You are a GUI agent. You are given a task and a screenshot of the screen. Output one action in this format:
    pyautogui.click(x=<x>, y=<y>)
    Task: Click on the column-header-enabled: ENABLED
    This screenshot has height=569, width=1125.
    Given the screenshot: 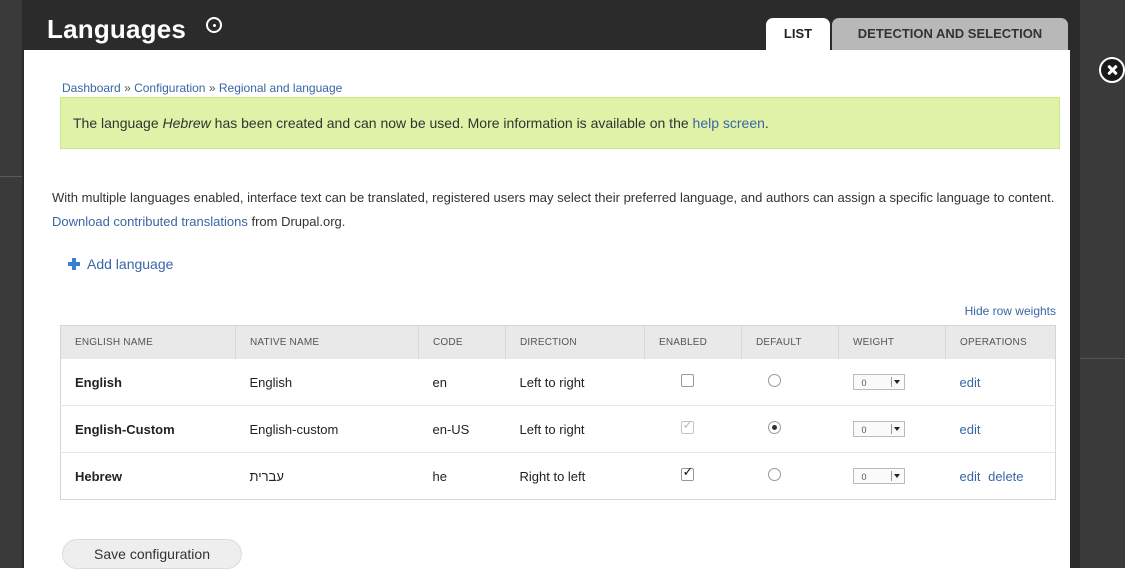 What is the action you would take?
    pyautogui.click(x=693, y=342)
    